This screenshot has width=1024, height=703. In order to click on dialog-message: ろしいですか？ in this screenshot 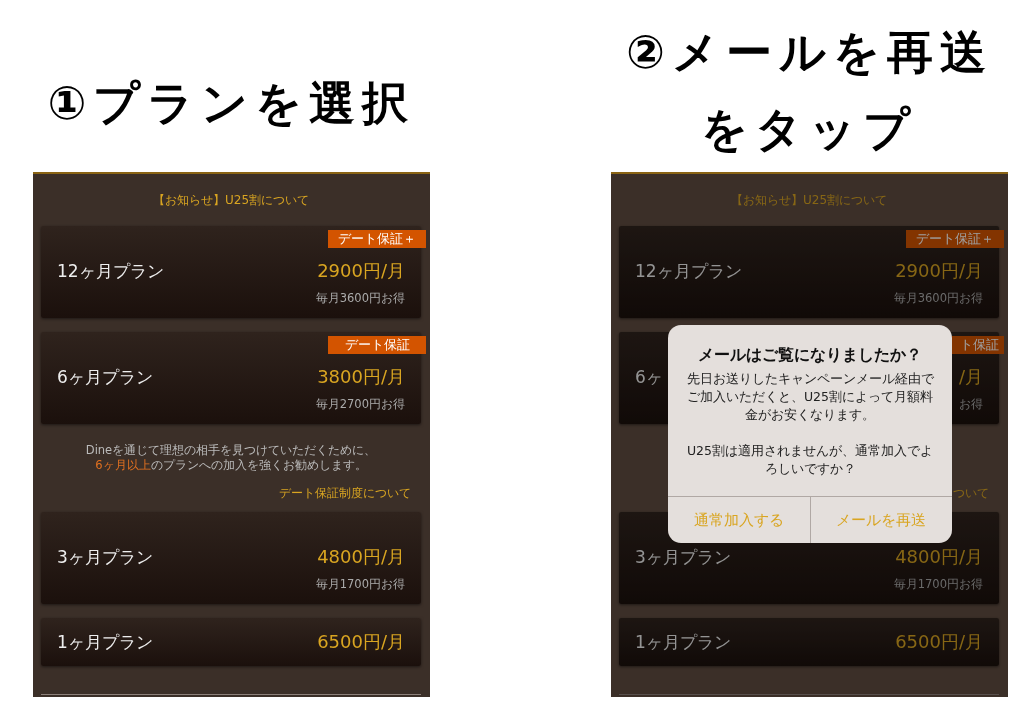, I will do `click(810, 469)`.